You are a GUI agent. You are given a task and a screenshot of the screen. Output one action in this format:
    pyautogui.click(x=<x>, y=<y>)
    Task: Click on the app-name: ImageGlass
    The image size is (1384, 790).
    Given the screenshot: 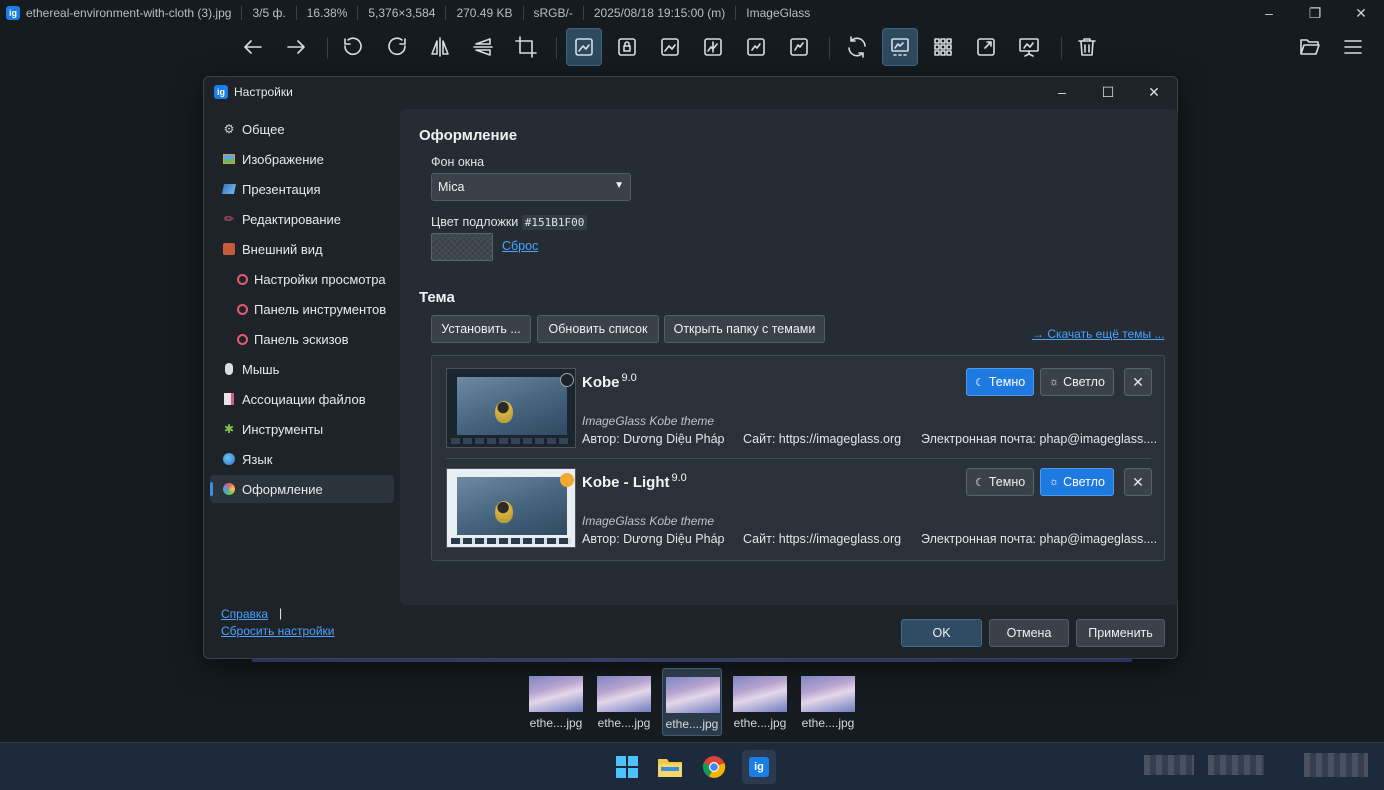 What is the action you would take?
    pyautogui.click(x=777, y=13)
    